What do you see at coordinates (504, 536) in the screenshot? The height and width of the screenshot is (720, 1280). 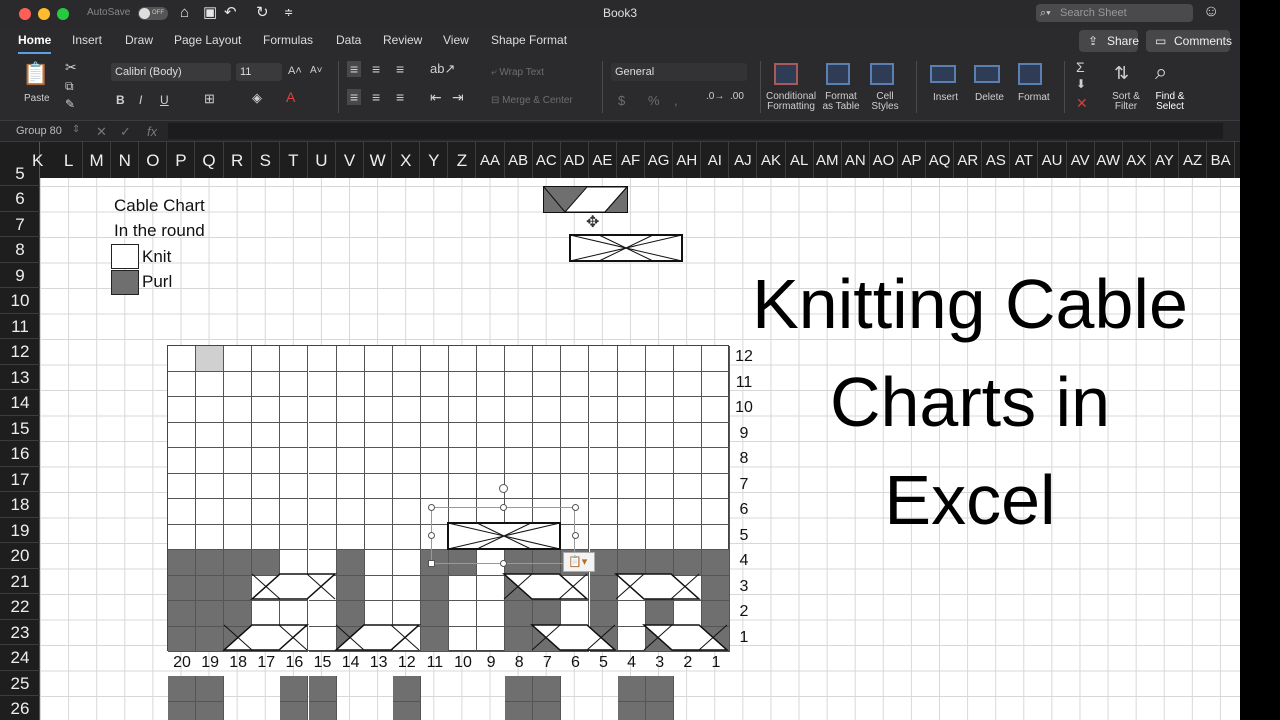 I see `selected-cable-shape` at bounding box center [504, 536].